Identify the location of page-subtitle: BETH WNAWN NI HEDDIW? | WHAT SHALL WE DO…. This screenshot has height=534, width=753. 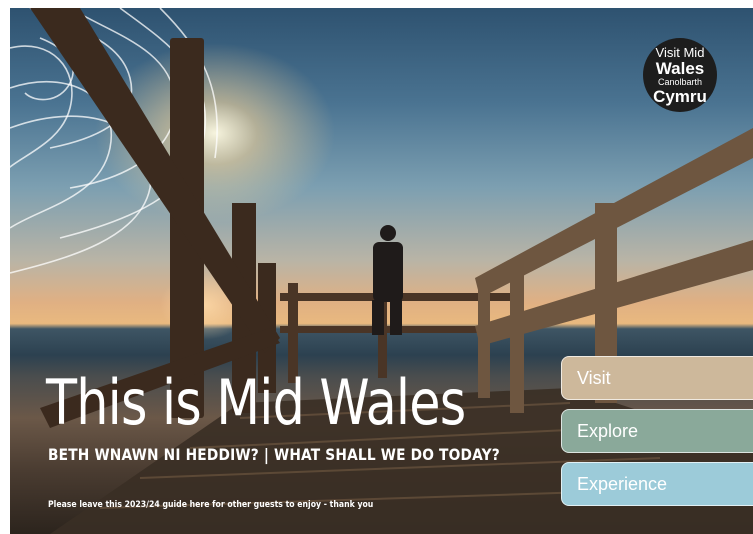
(274, 454).